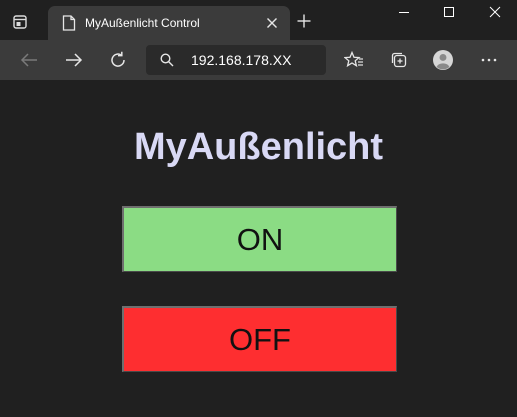  I want to click on on-button: ON, so click(259, 239).